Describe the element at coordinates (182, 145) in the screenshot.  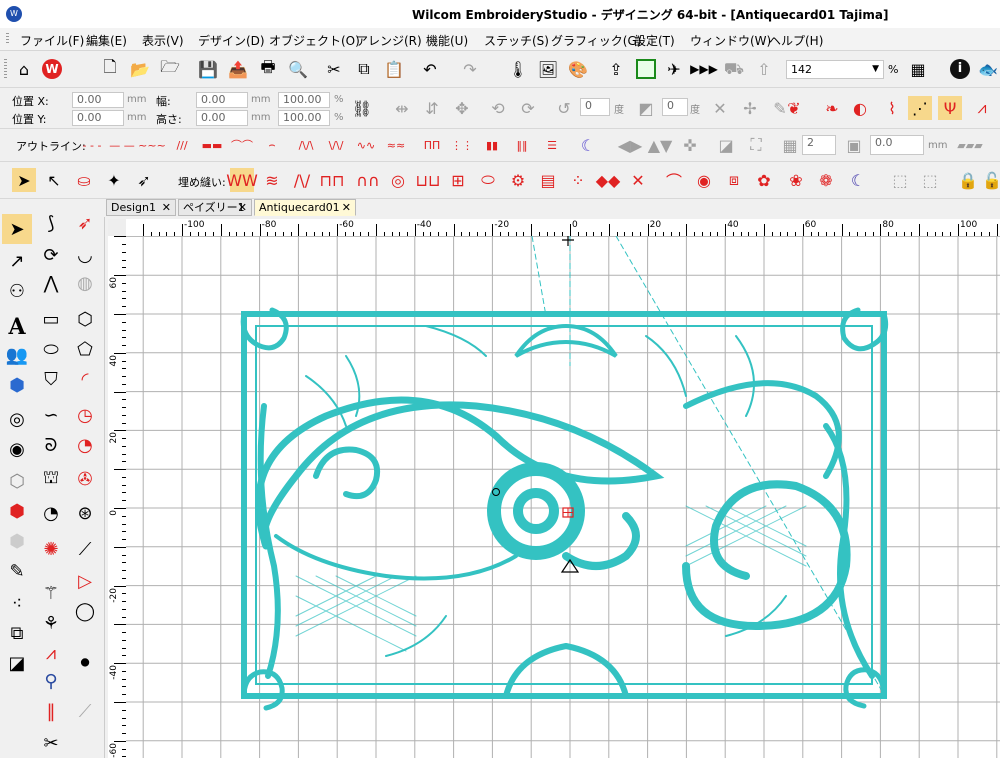
I see `outline-stemstitch-icon: ///` at that location.